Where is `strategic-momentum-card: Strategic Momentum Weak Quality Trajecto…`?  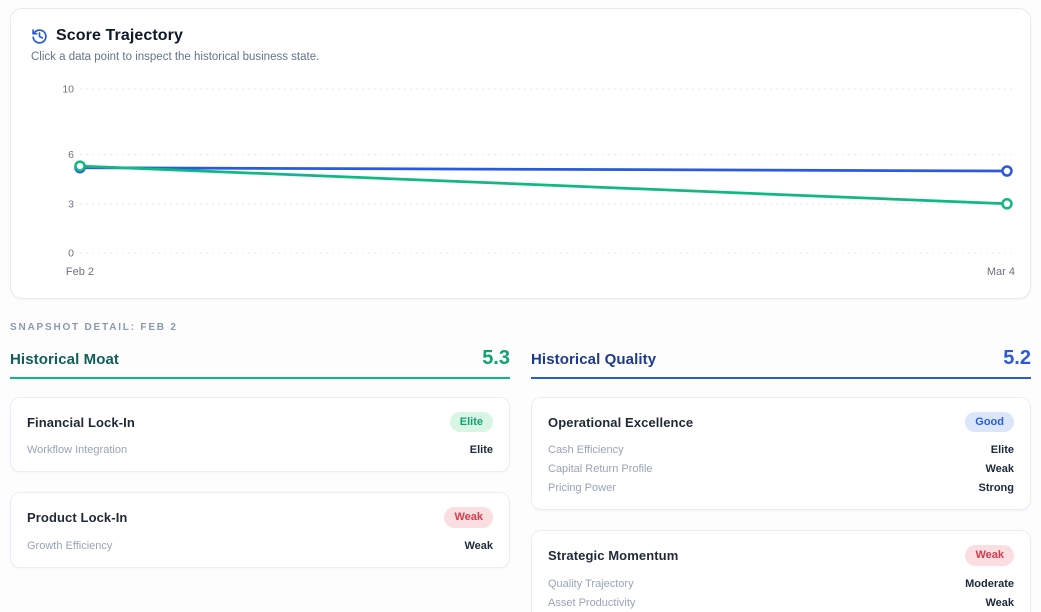 strategic-momentum-card: Strategic Momentum Weak Quality Trajecto… is located at coordinates (781, 571).